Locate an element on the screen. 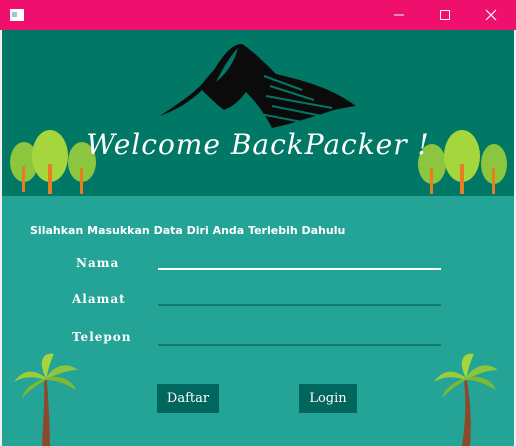  minimize-icon is located at coordinates (399, 15).